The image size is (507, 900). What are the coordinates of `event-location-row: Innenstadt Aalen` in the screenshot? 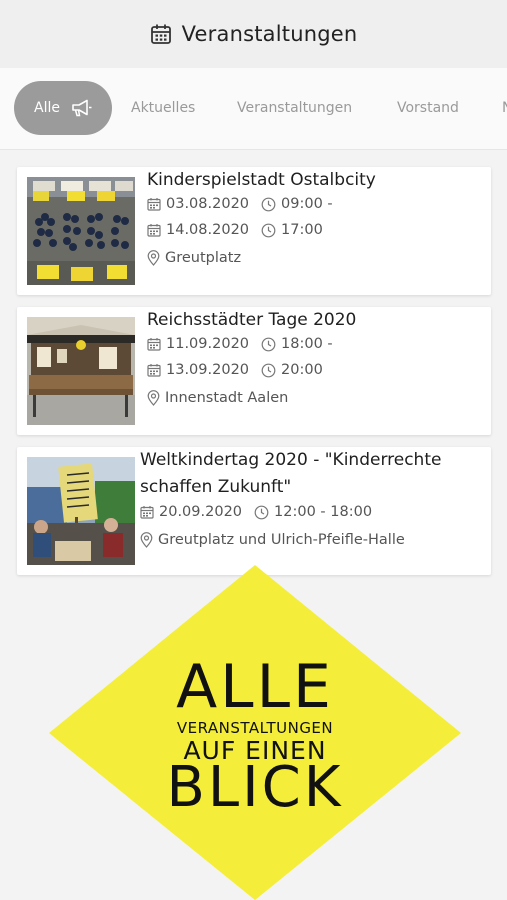 It's located at (217, 398).